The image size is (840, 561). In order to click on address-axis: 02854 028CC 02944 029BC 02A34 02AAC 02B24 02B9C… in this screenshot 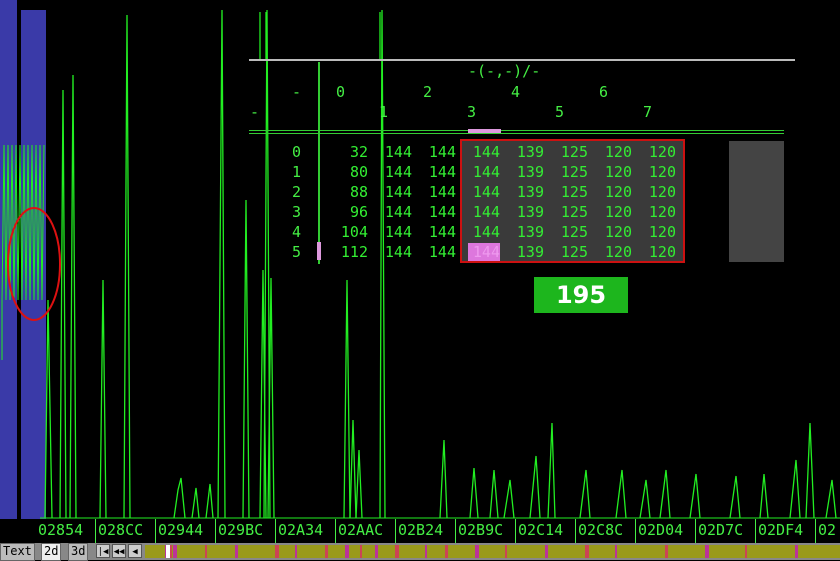, I will do `click(438, 531)`.